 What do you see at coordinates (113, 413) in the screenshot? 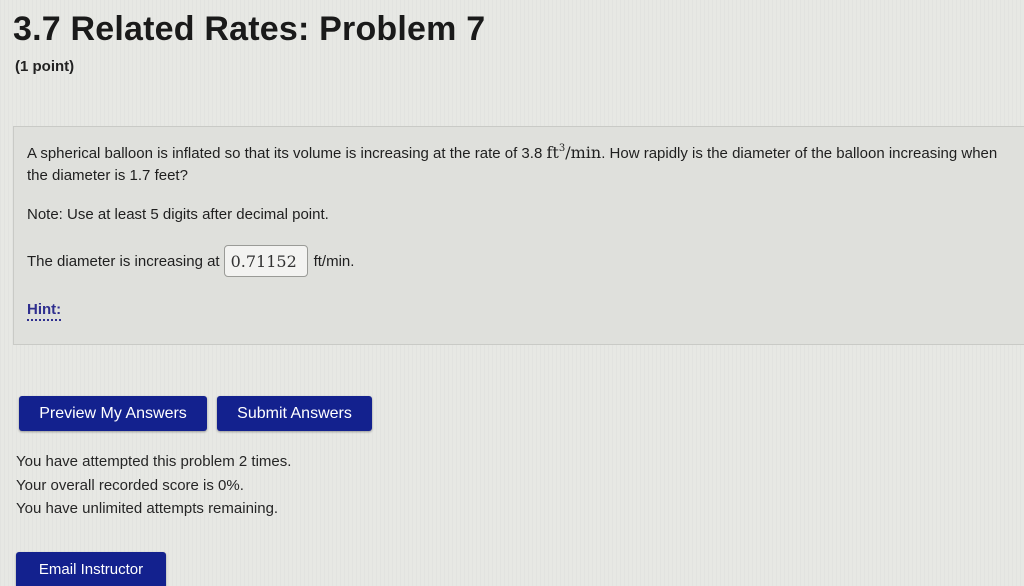
I see `preview-answers-button: Preview My Answers` at bounding box center [113, 413].